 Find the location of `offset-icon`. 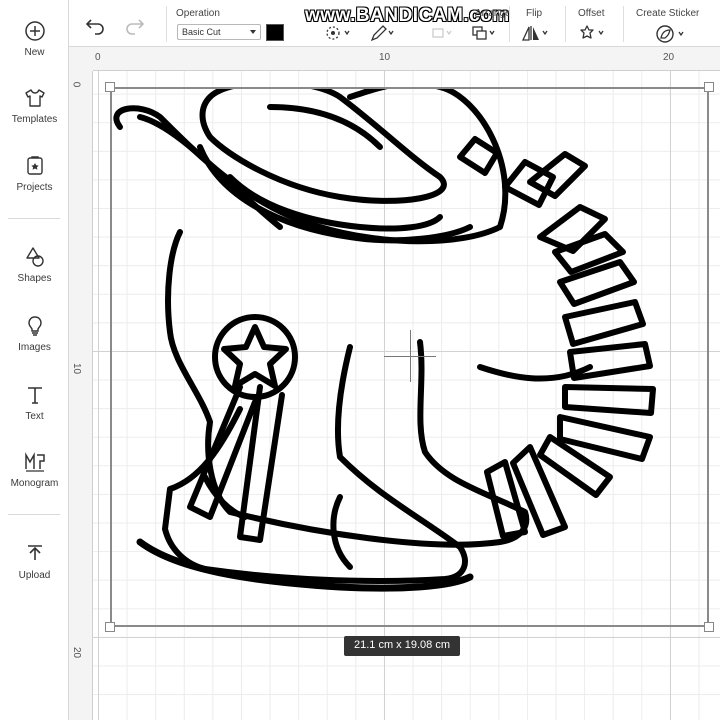

offset-icon is located at coordinates (592, 33).